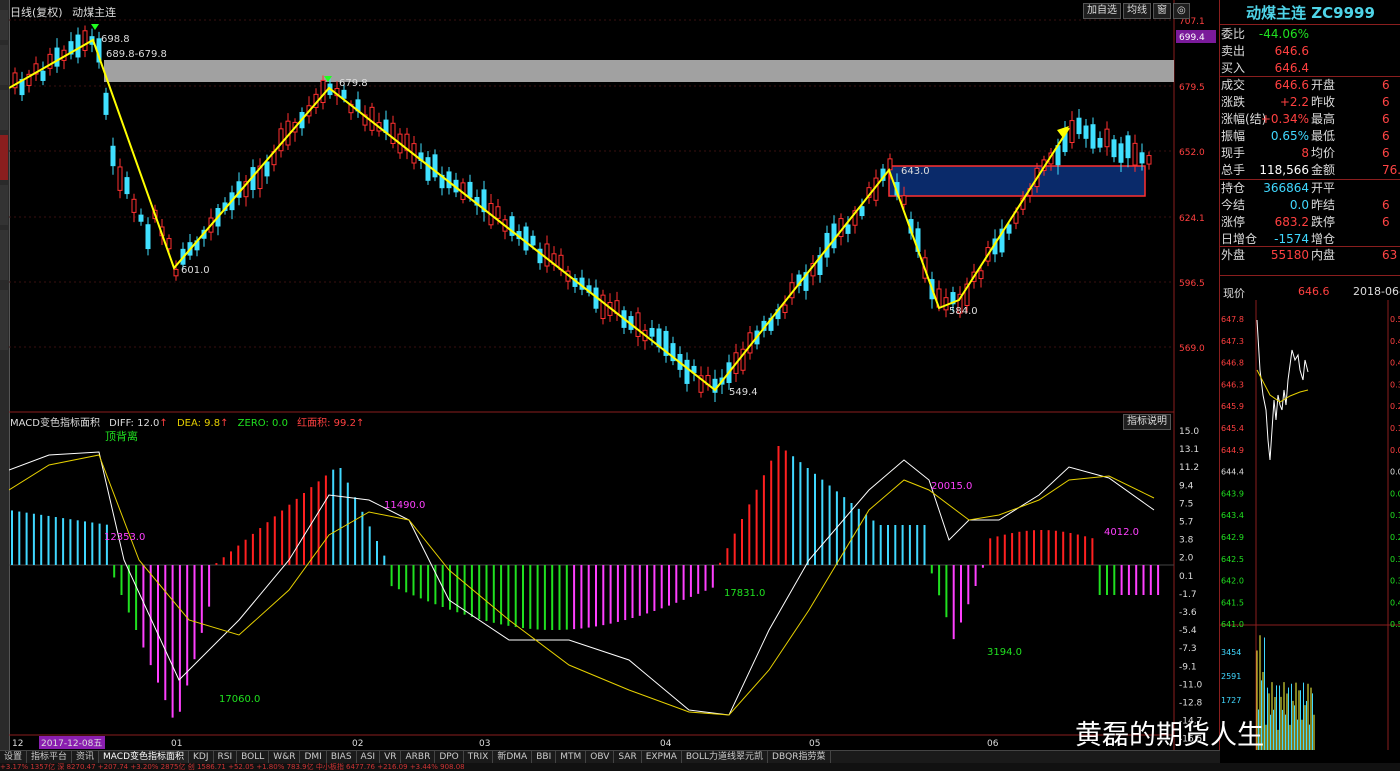 This screenshot has height=771, width=1400. What do you see at coordinates (1186, 559) in the screenshot?
I see `macd-tick: 2.0` at bounding box center [1186, 559].